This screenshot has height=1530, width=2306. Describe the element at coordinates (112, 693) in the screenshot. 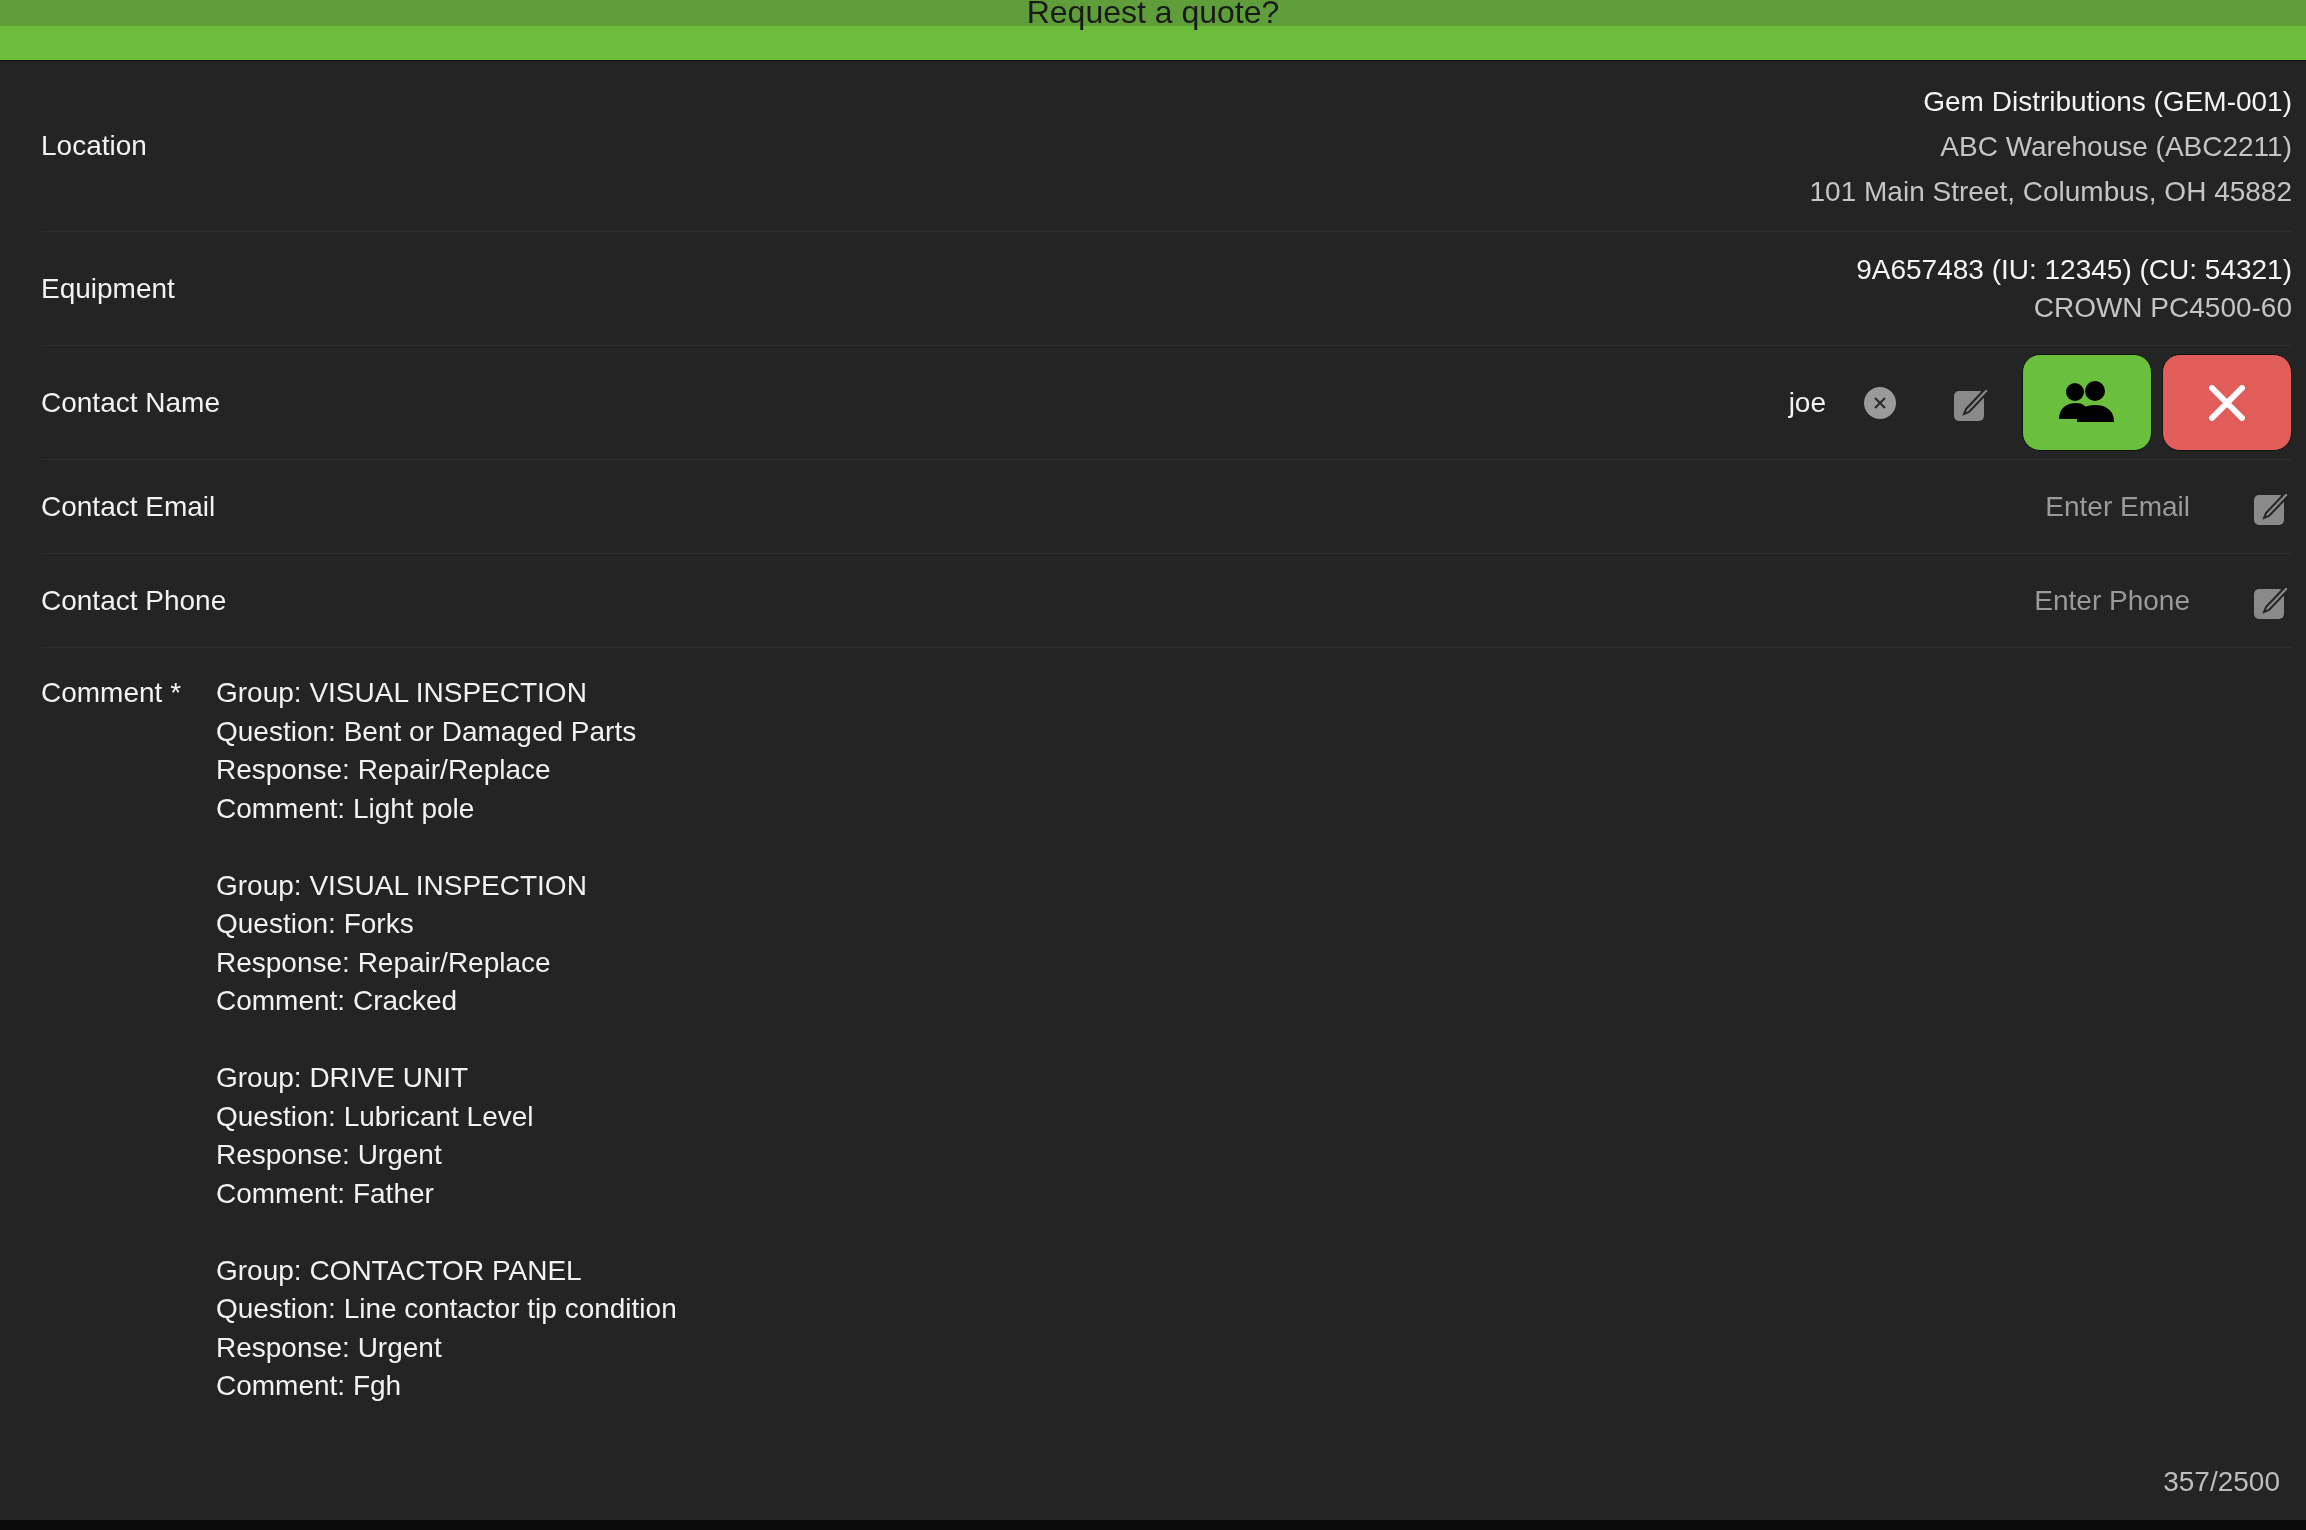

I see `field-label: Comment *` at that location.